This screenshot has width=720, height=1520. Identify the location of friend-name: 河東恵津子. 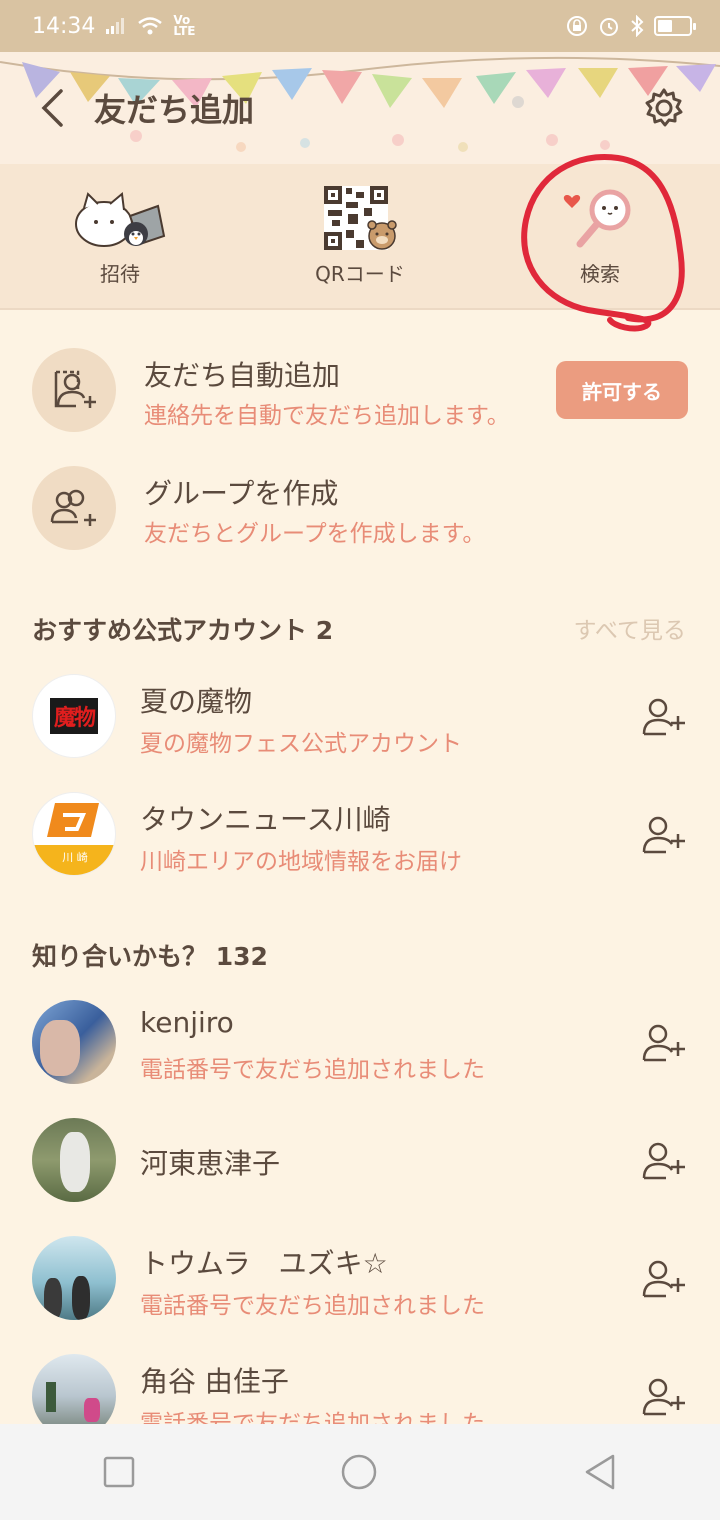
(210, 1163).